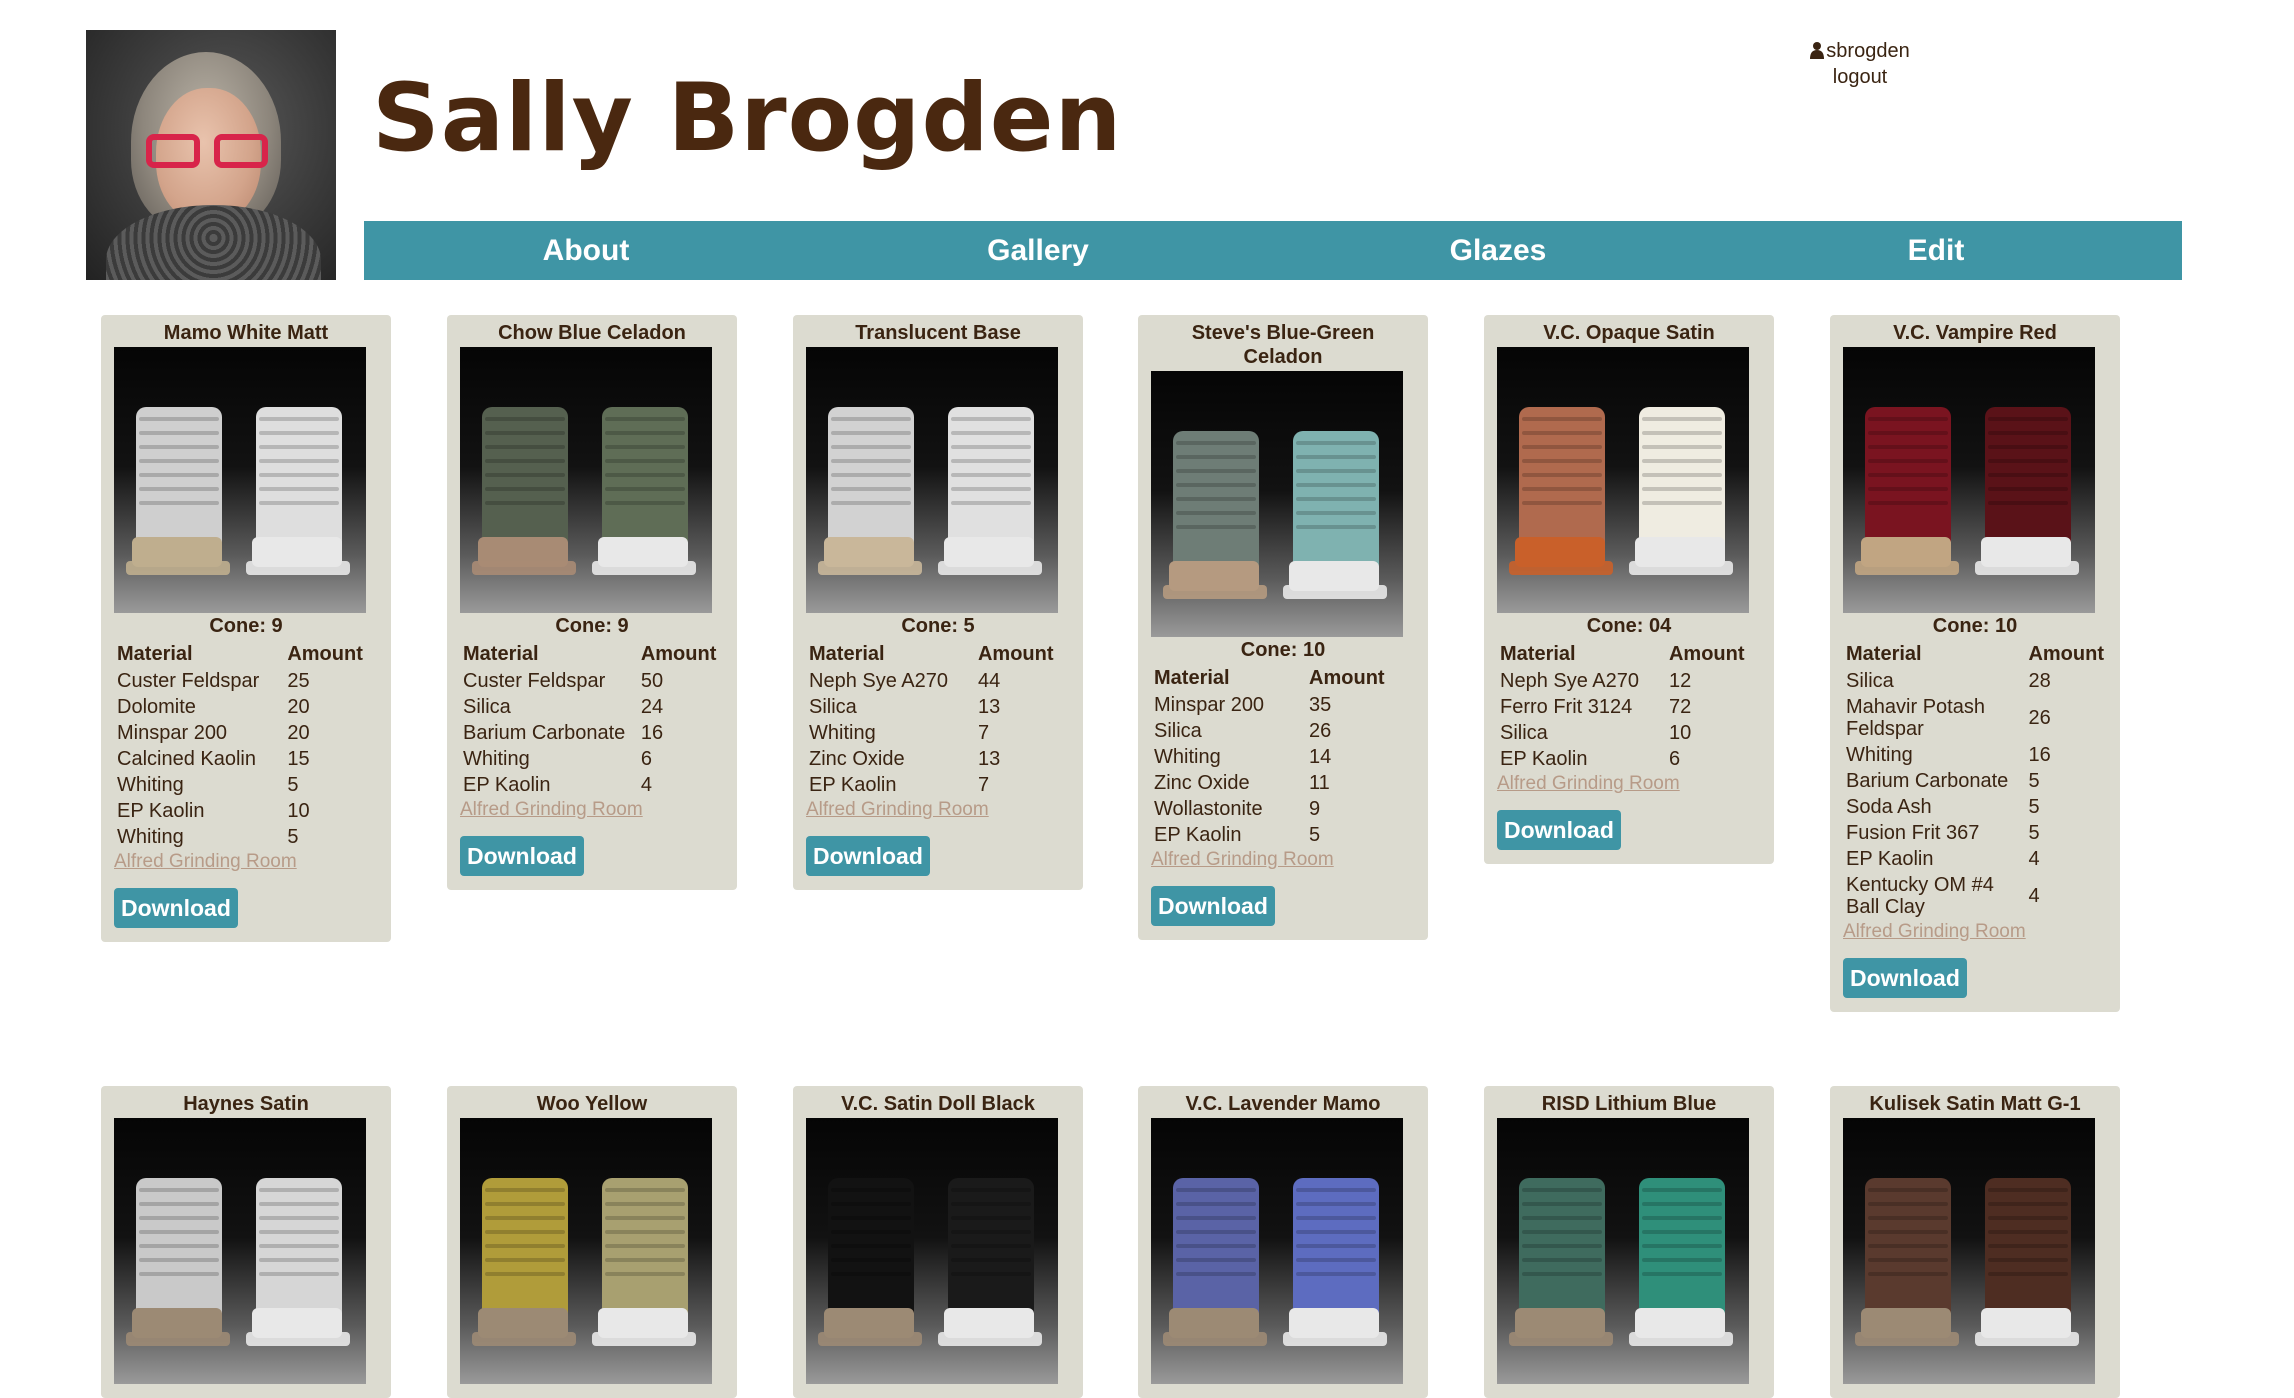  What do you see at coordinates (652, 733) in the screenshot?
I see `amount-cell: 16` at bounding box center [652, 733].